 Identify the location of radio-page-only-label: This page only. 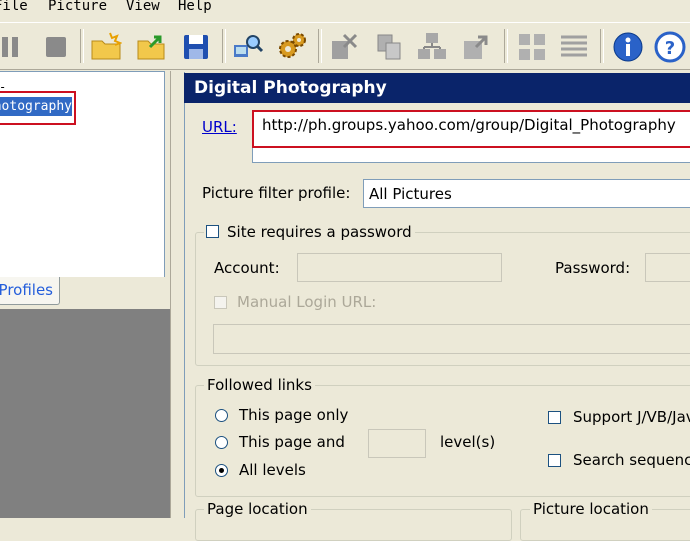
(293, 415).